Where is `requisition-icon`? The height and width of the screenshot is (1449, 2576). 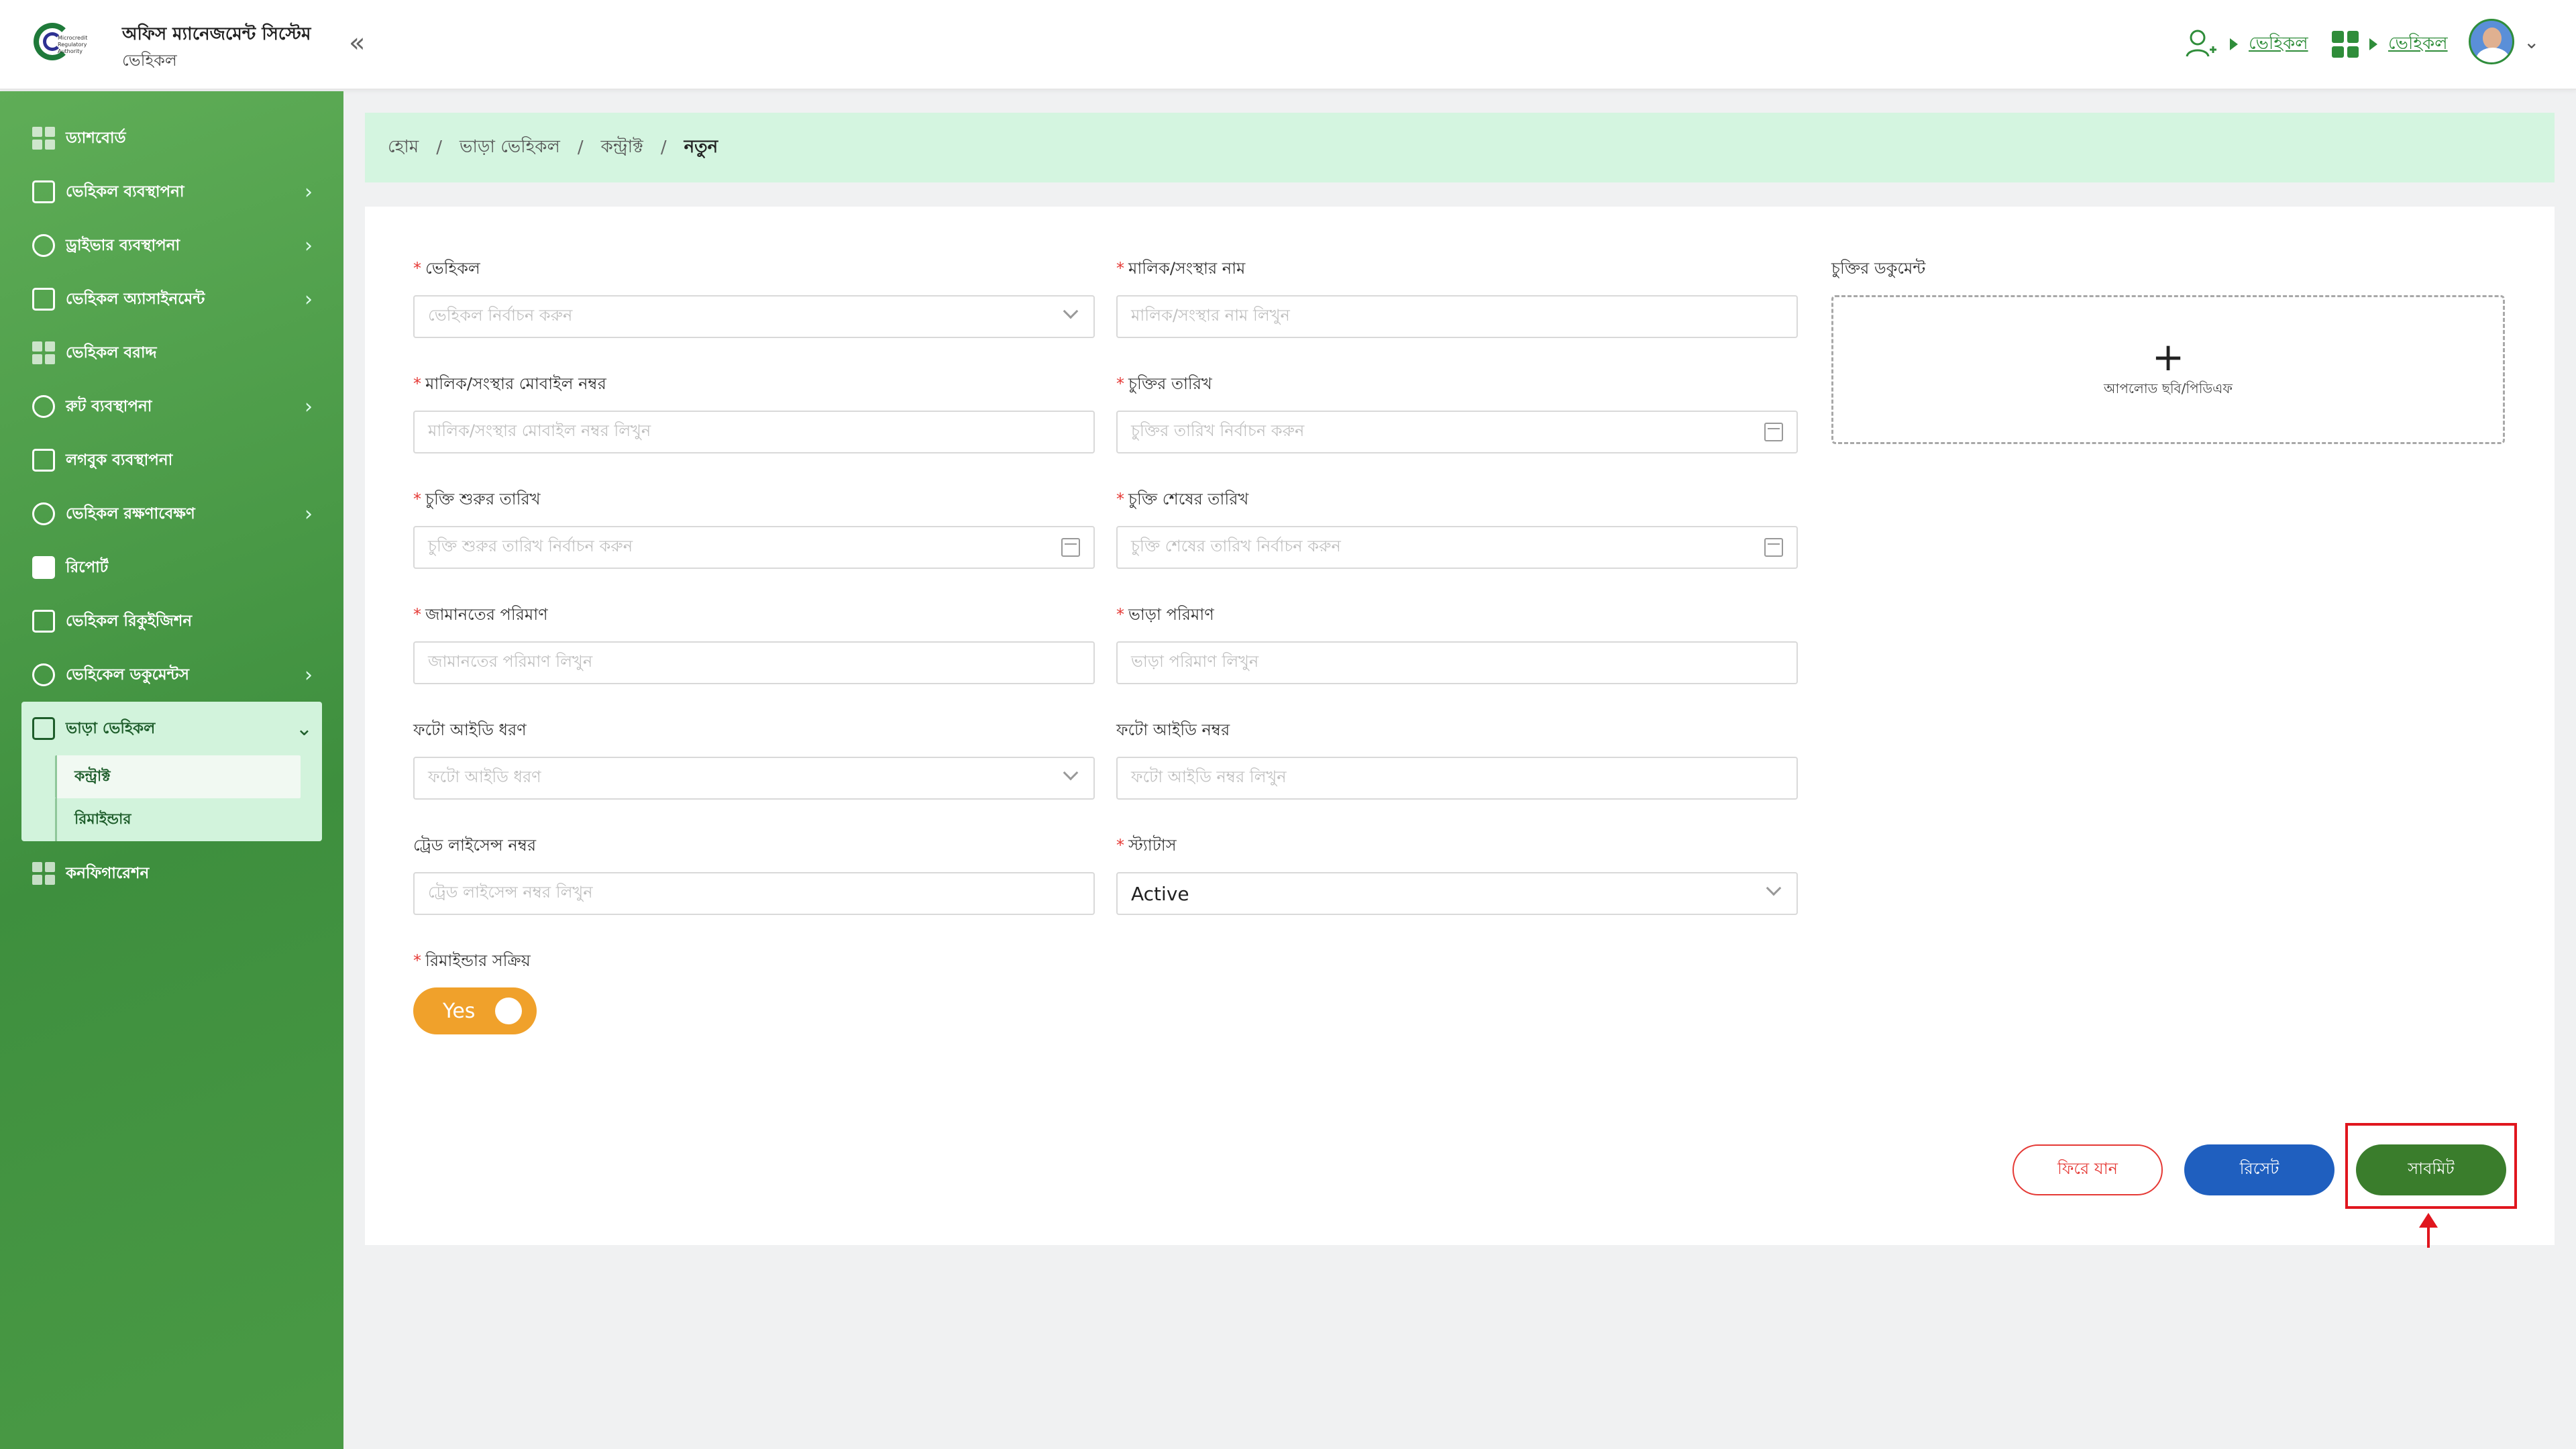 requisition-icon is located at coordinates (43, 621).